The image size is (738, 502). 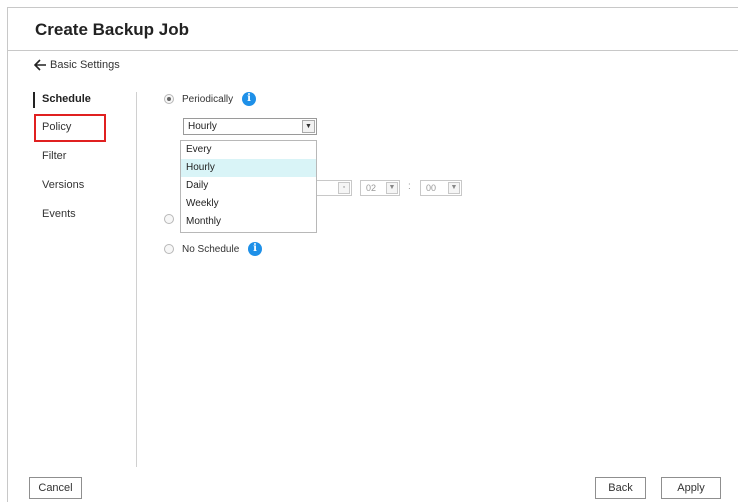 What do you see at coordinates (691, 488) in the screenshot?
I see `apply-button: Apply` at bounding box center [691, 488].